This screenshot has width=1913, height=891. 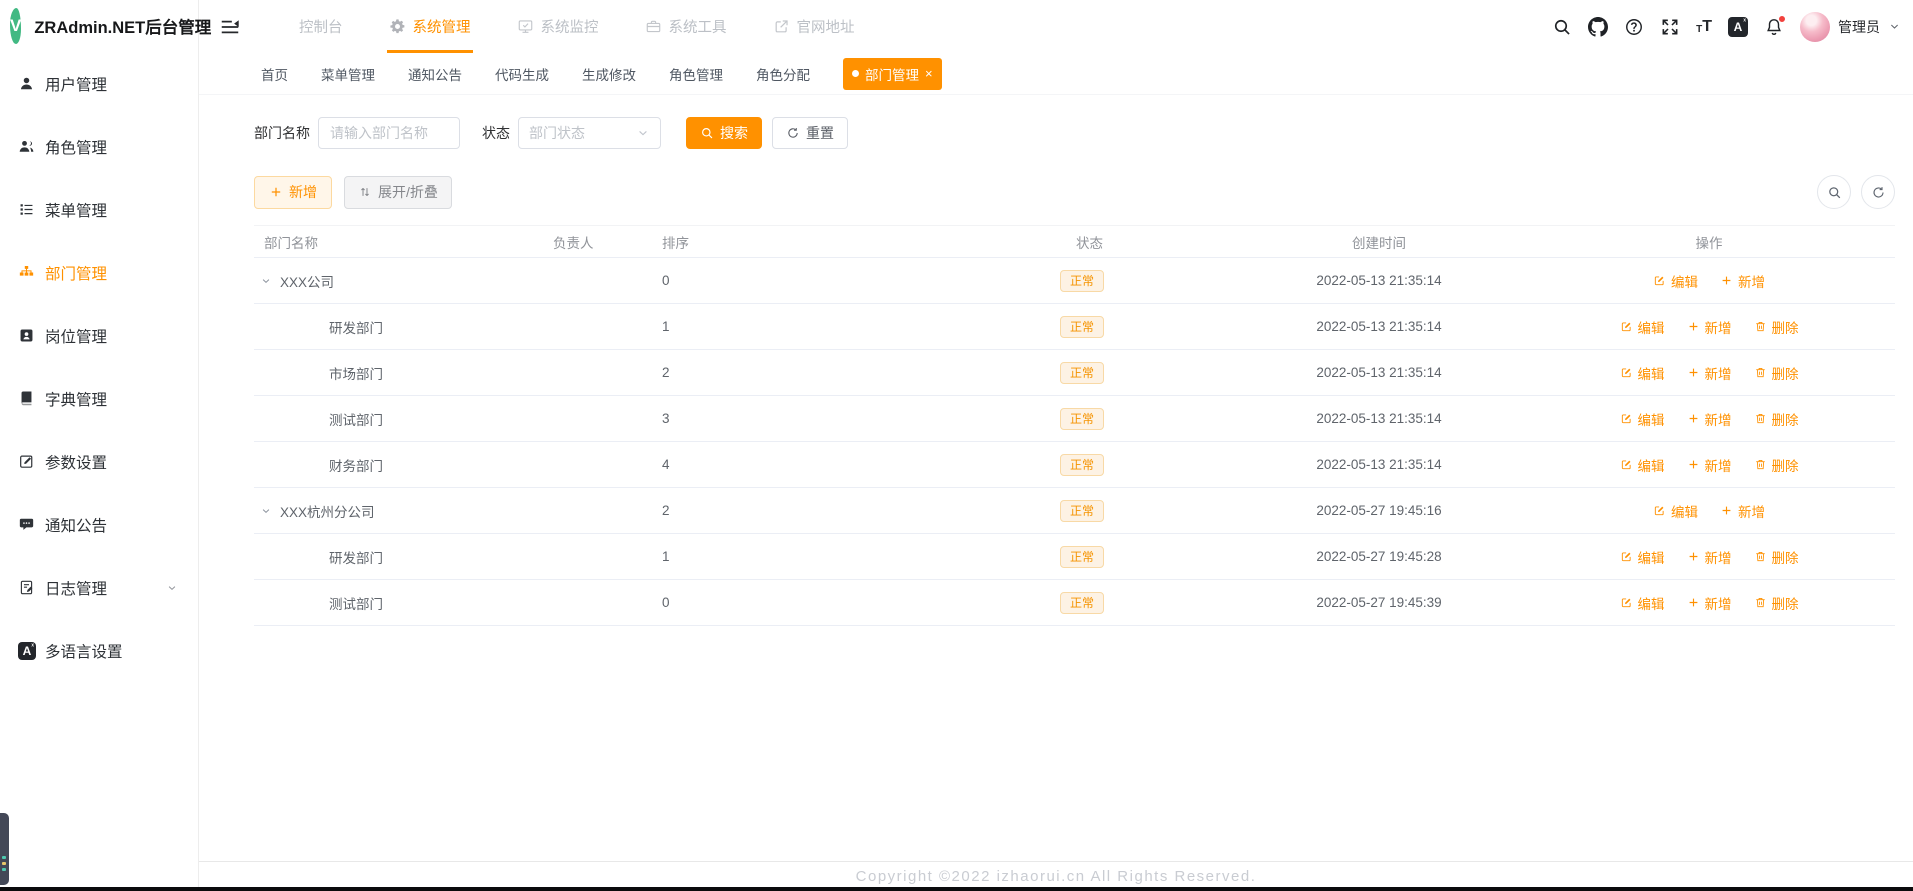 I want to click on sidebar-fold-icon, so click(x=230, y=27).